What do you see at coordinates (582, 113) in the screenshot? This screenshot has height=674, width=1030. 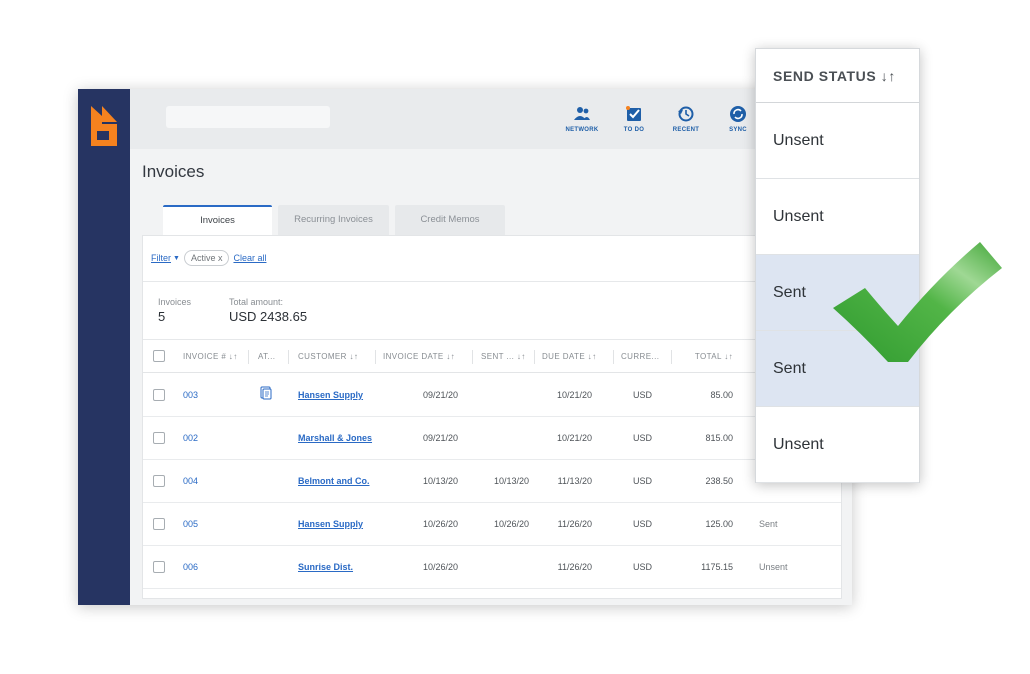 I see `network-icon` at bounding box center [582, 113].